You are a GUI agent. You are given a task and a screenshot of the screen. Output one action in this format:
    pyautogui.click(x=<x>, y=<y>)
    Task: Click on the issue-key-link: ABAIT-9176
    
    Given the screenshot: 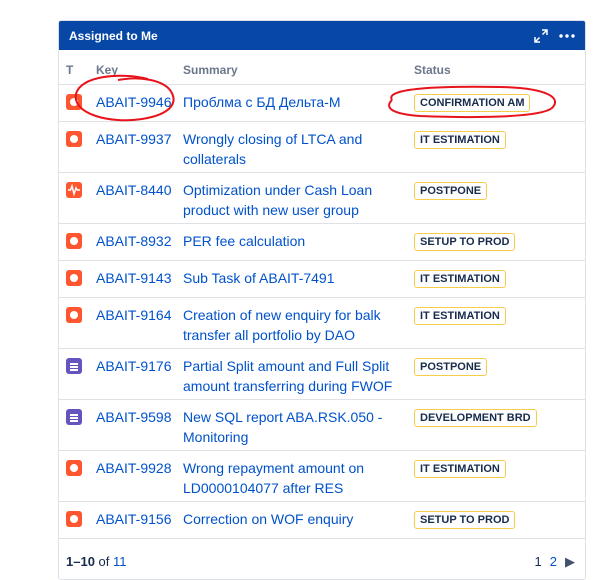 What is the action you would take?
    pyautogui.click(x=134, y=366)
    